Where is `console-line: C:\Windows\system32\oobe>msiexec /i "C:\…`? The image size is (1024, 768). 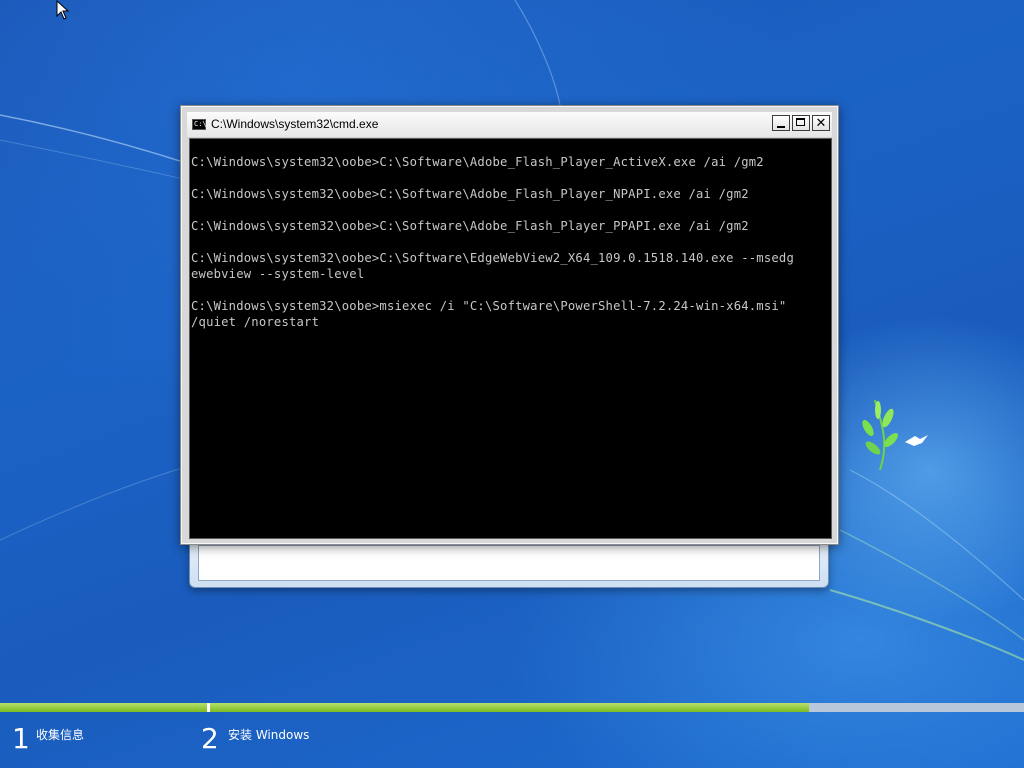
console-line: C:\Windows\system32\oobe>msiexec /i "C:\… is located at coordinates (489, 306).